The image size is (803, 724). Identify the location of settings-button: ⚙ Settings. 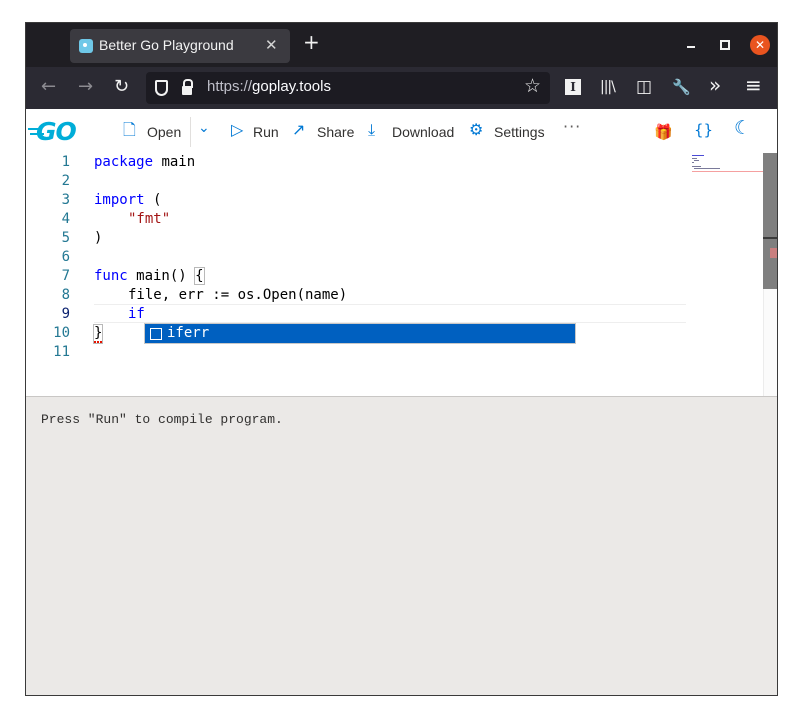
(509, 132).